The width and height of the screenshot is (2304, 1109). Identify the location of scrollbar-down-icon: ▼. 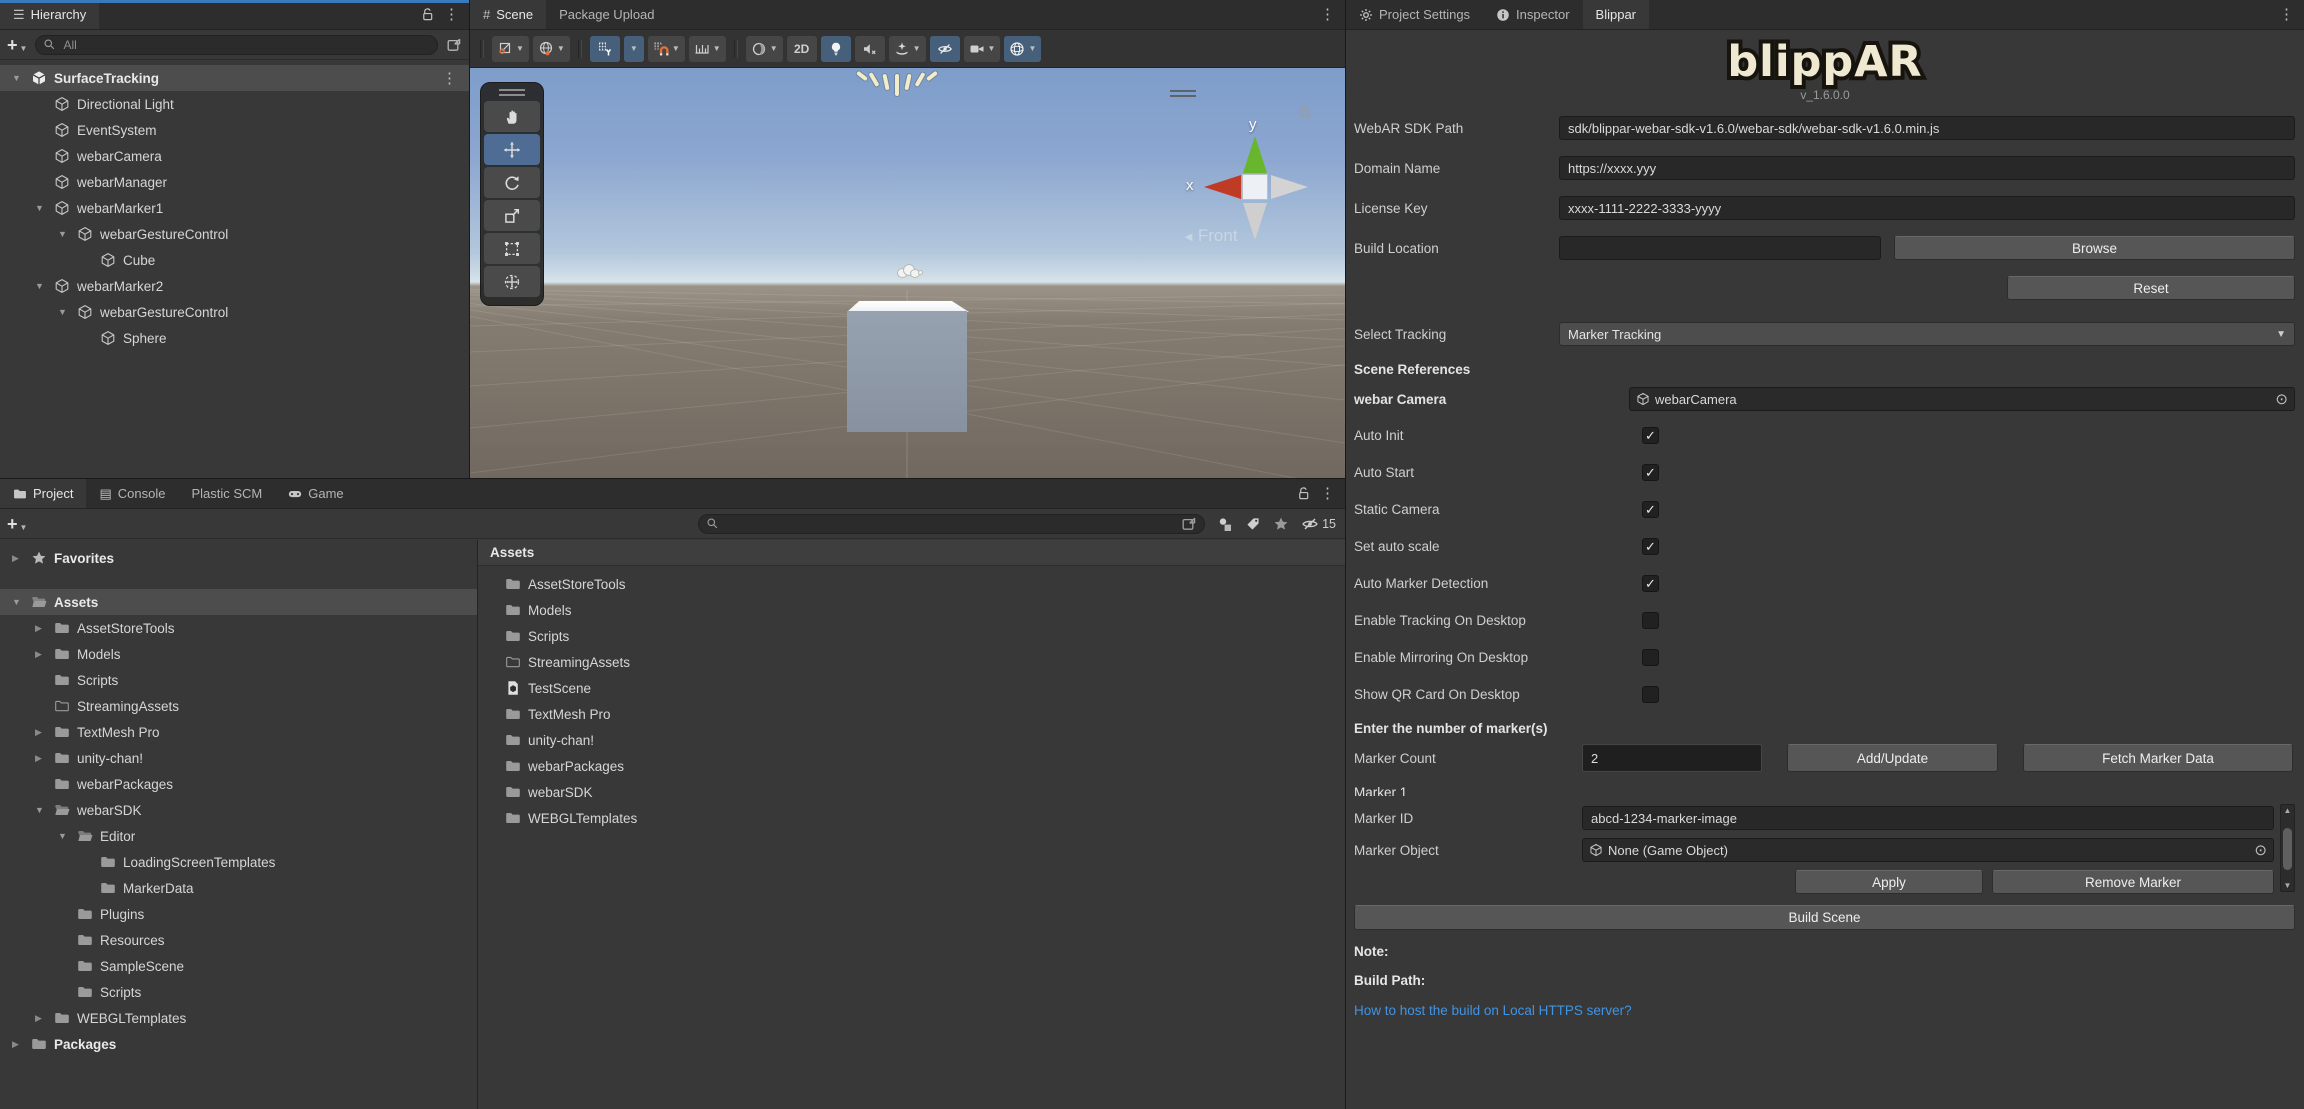
(2288, 885).